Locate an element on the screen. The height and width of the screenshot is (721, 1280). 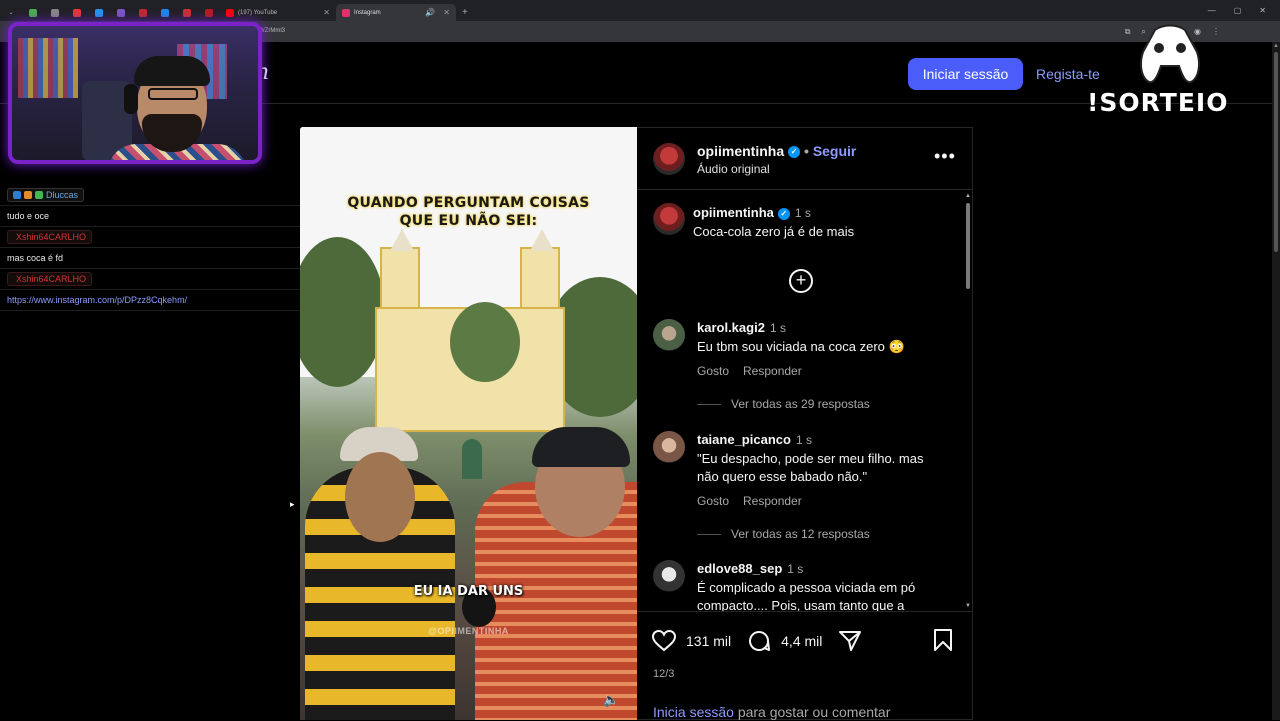
comment-username: edlove88_sep is located at coordinates (739, 568).